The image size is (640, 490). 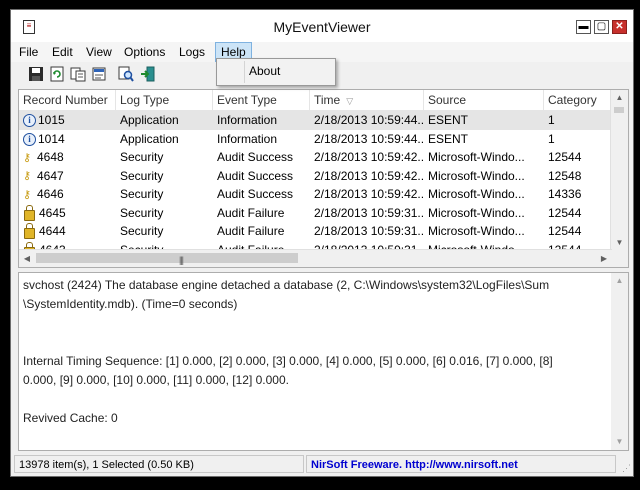 I want to click on menu-logs: Logs, so click(x=192, y=52).